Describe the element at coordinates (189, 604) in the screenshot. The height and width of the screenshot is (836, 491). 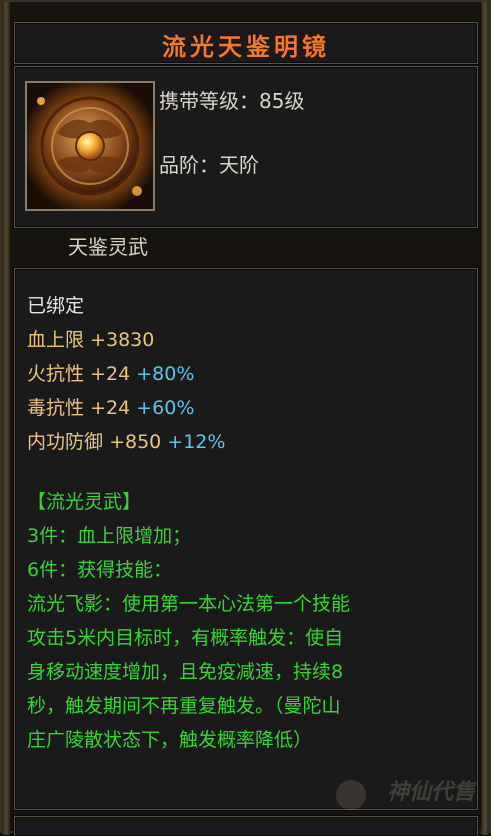
I see `skill-desc-line: 流光飞影：使用第一本心法第一个技能` at that location.